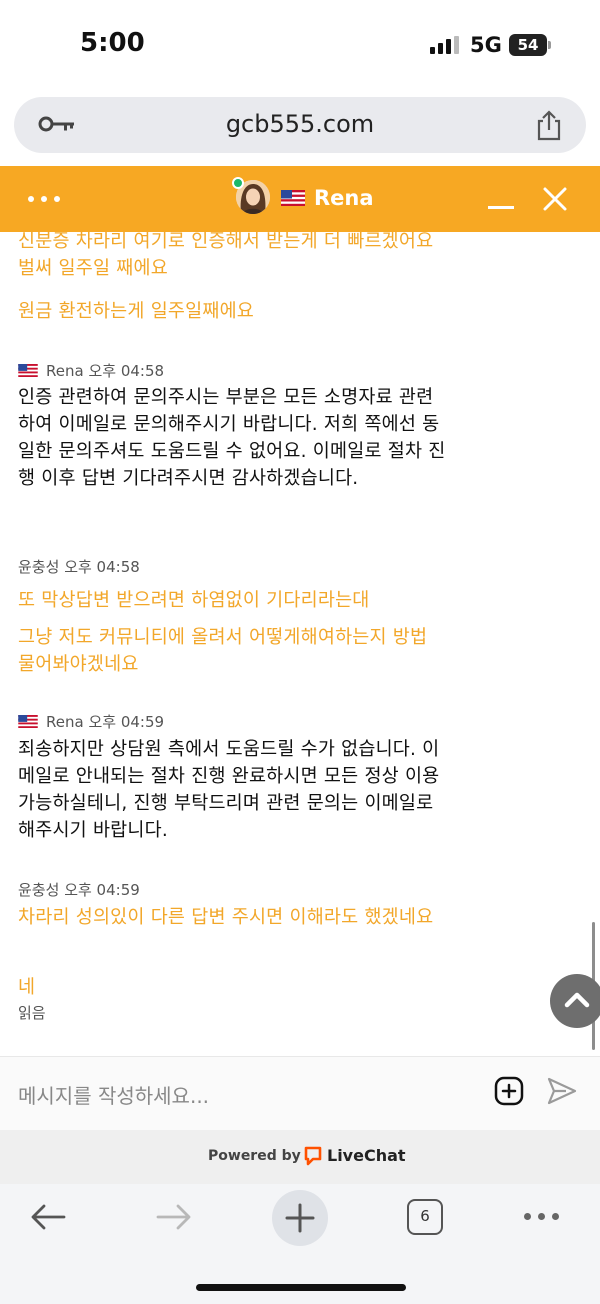 This screenshot has height=1304, width=600. I want to click on browser-toolbar: 6, so click(300, 1244).